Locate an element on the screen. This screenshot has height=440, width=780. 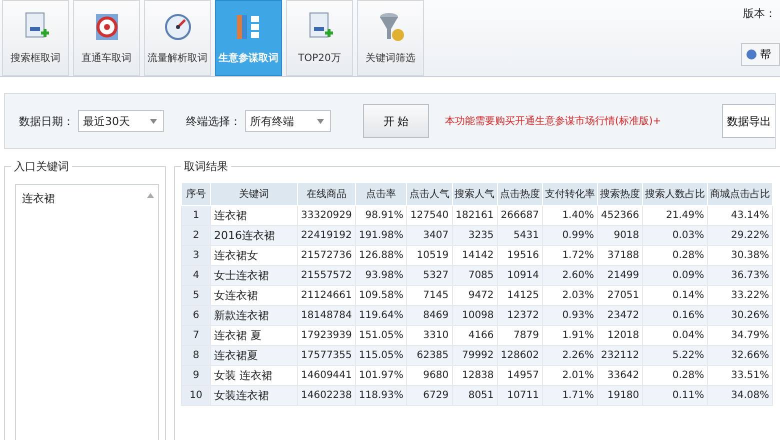
table-cell: 2016连衣裙 is located at coordinates (254, 236).